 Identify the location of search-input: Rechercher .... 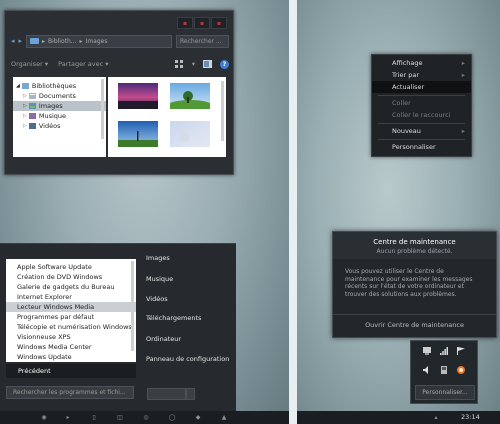
(202, 41).